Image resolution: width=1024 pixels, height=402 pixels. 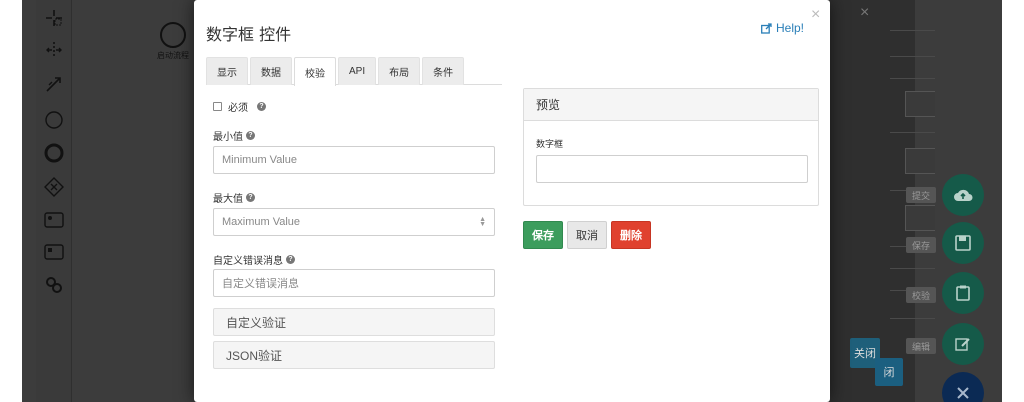 I want to click on page-frame-right, so click(x=1013, y=201).